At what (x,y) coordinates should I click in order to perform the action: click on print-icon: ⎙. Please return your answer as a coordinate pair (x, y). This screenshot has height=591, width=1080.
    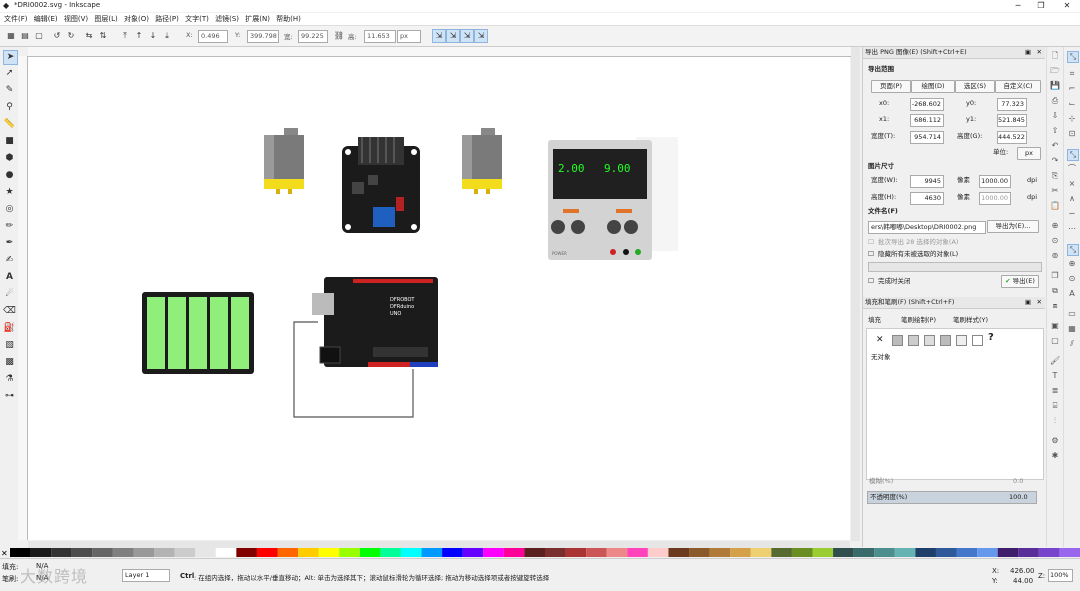
    Looking at the image, I should click on (1055, 101).